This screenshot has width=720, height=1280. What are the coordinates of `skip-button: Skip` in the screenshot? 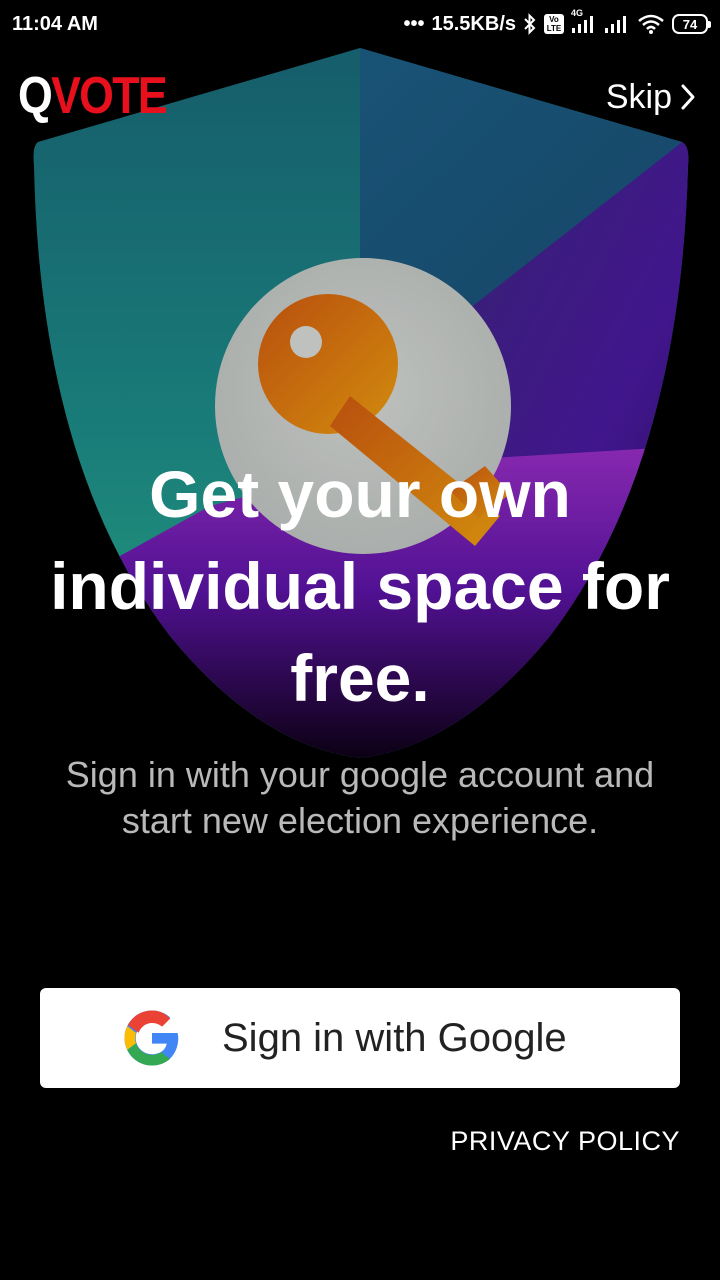 It's located at (651, 97).